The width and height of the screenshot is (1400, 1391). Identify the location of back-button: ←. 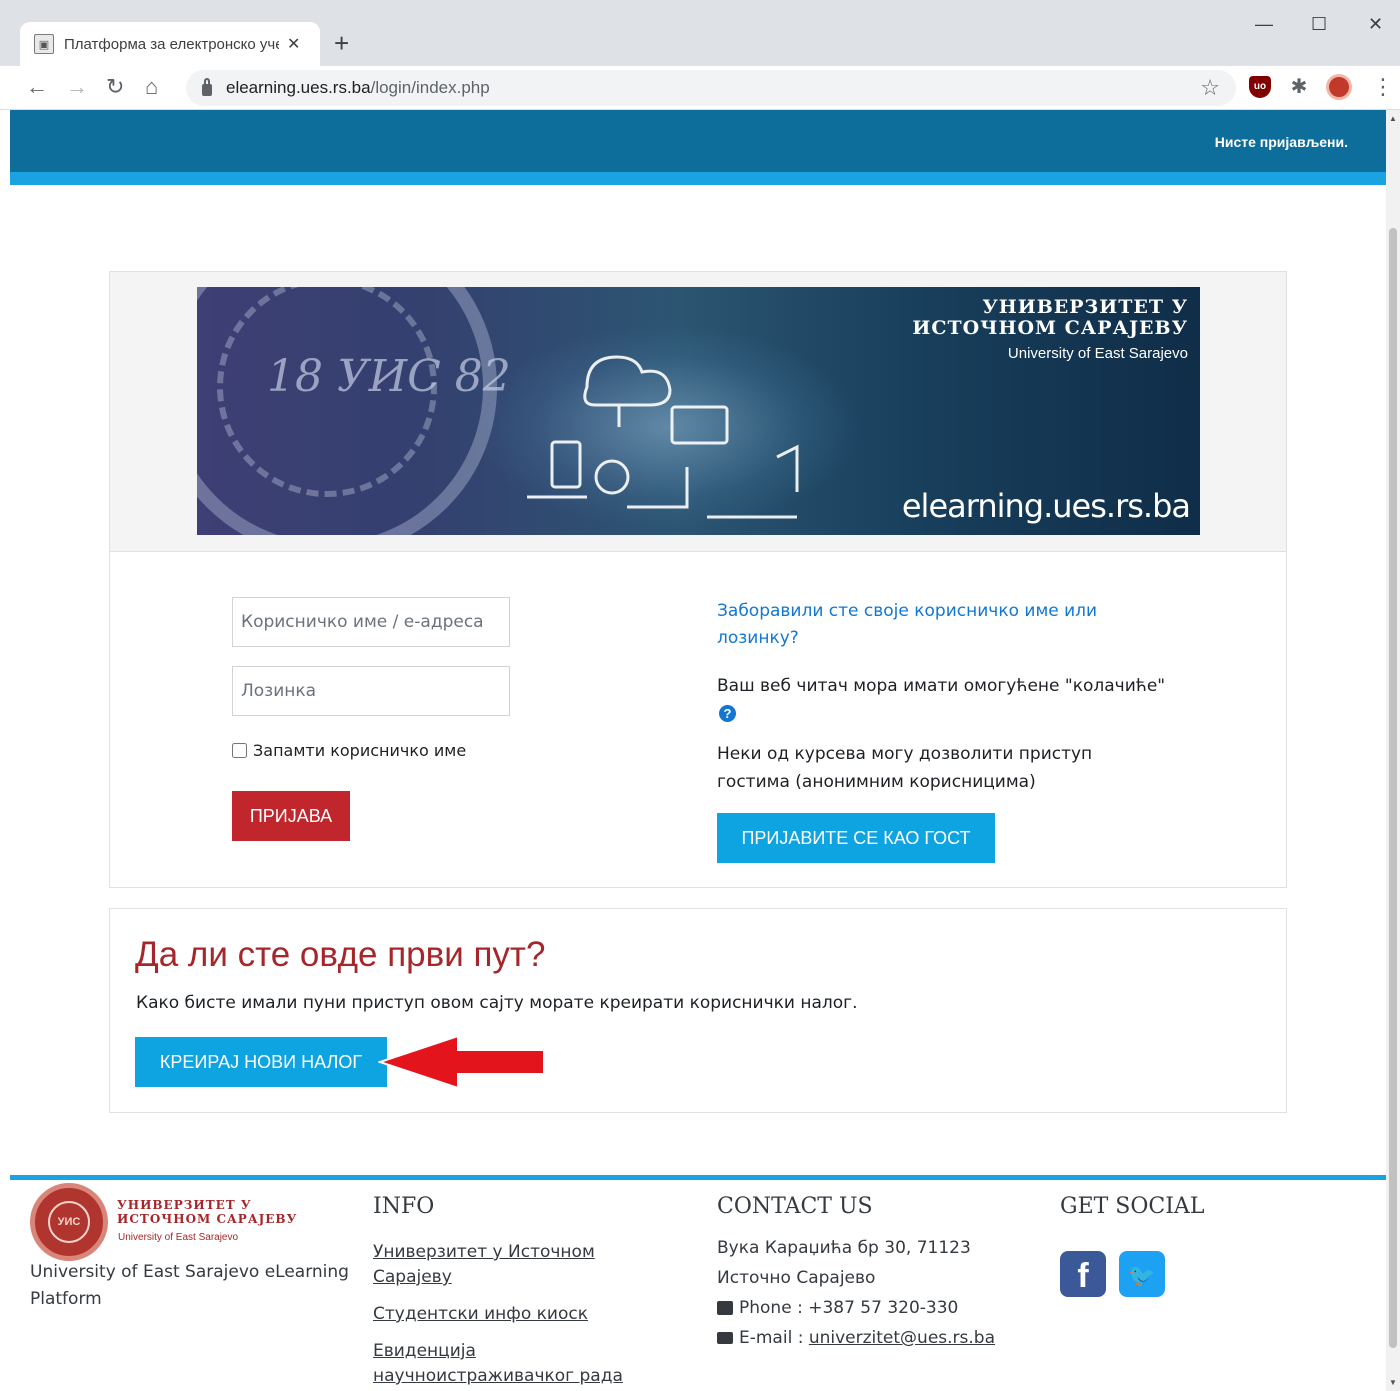
(37, 87).